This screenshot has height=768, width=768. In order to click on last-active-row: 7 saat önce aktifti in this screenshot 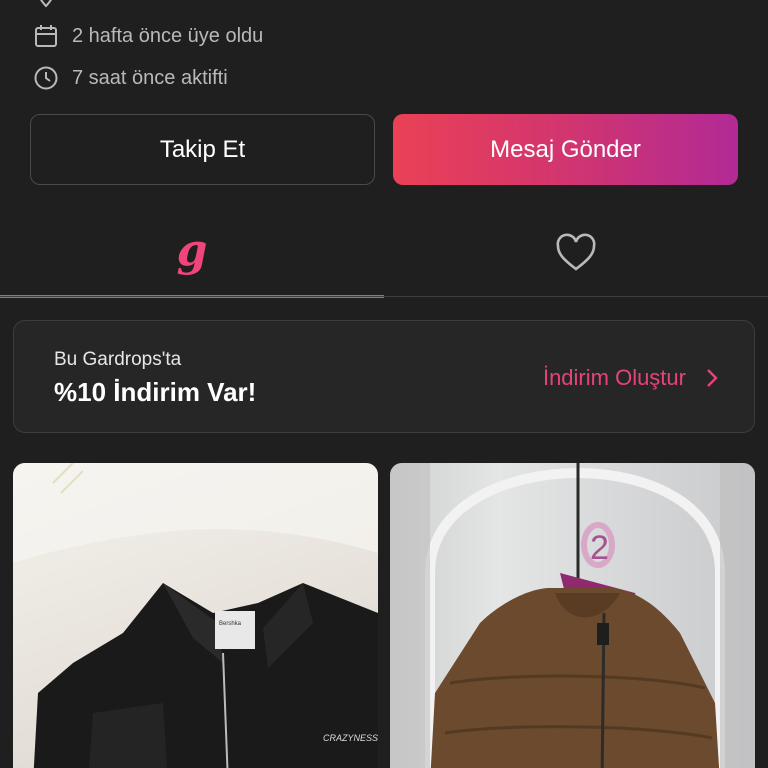, I will do `click(130, 78)`.